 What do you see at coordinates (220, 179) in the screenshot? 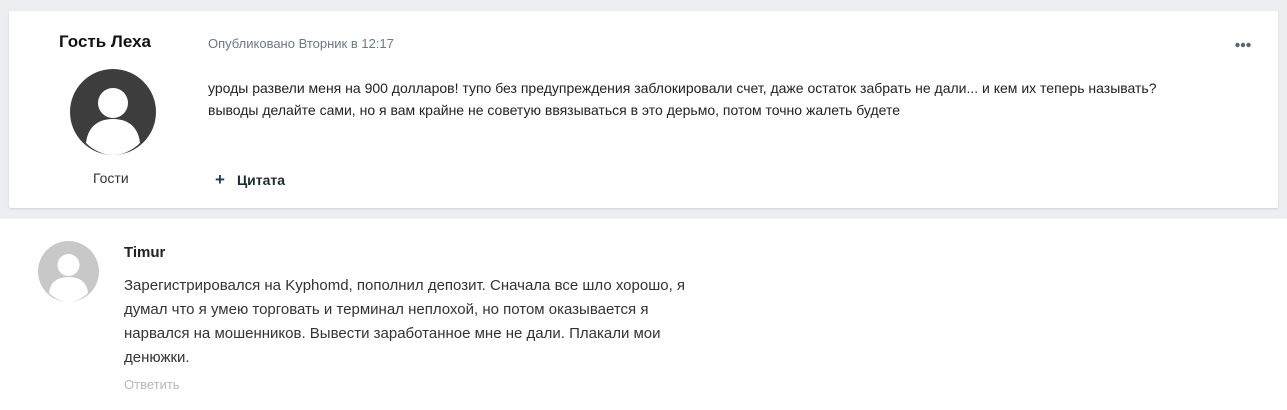
I see `plus-icon: +` at bounding box center [220, 179].